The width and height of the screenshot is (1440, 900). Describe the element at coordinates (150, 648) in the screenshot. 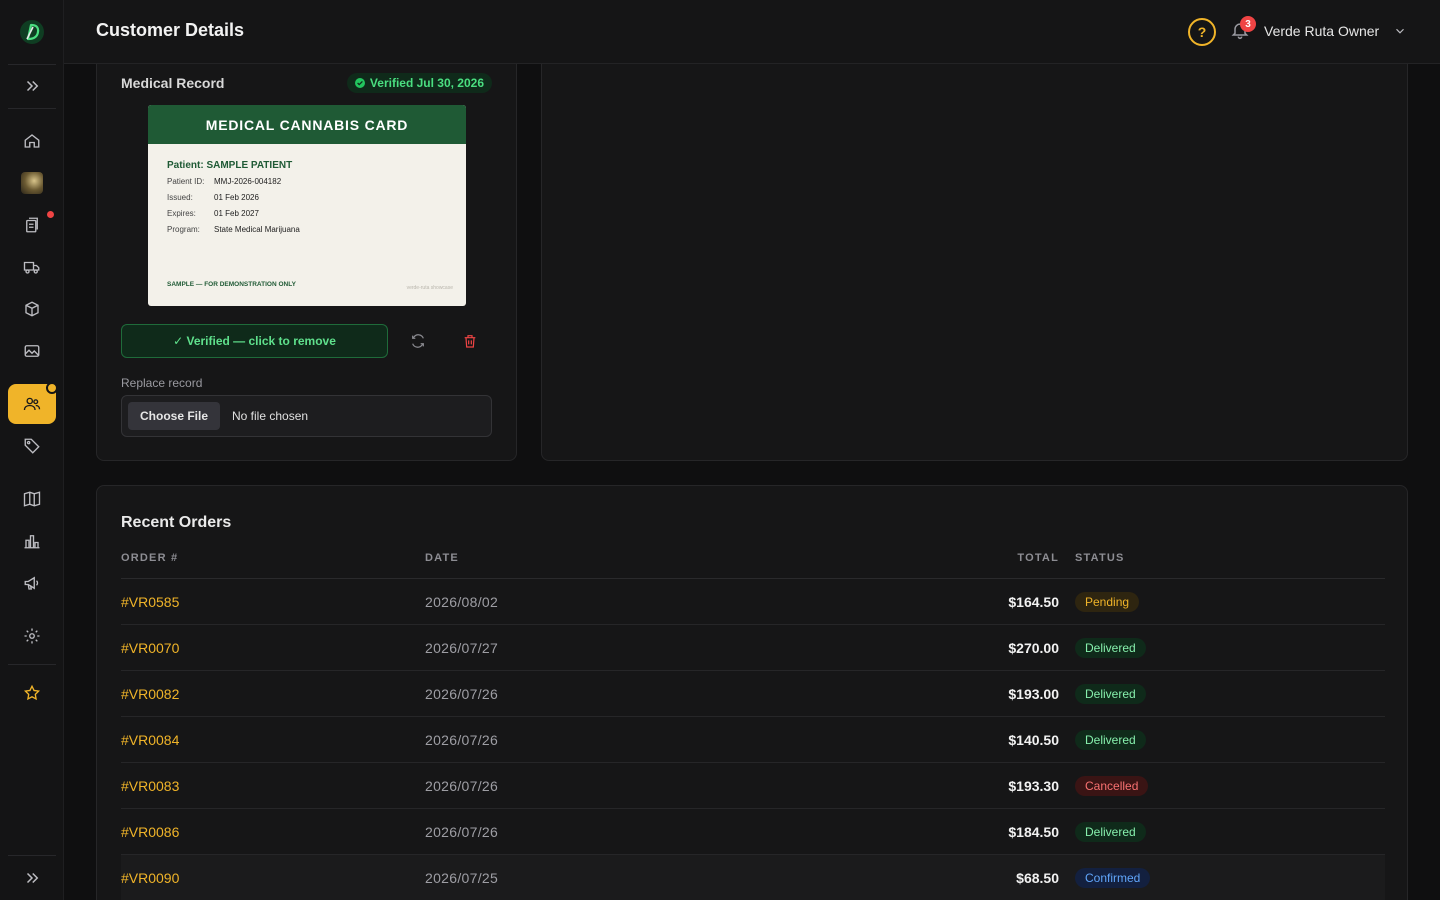

I see `order-link: #VR0070` at that location.